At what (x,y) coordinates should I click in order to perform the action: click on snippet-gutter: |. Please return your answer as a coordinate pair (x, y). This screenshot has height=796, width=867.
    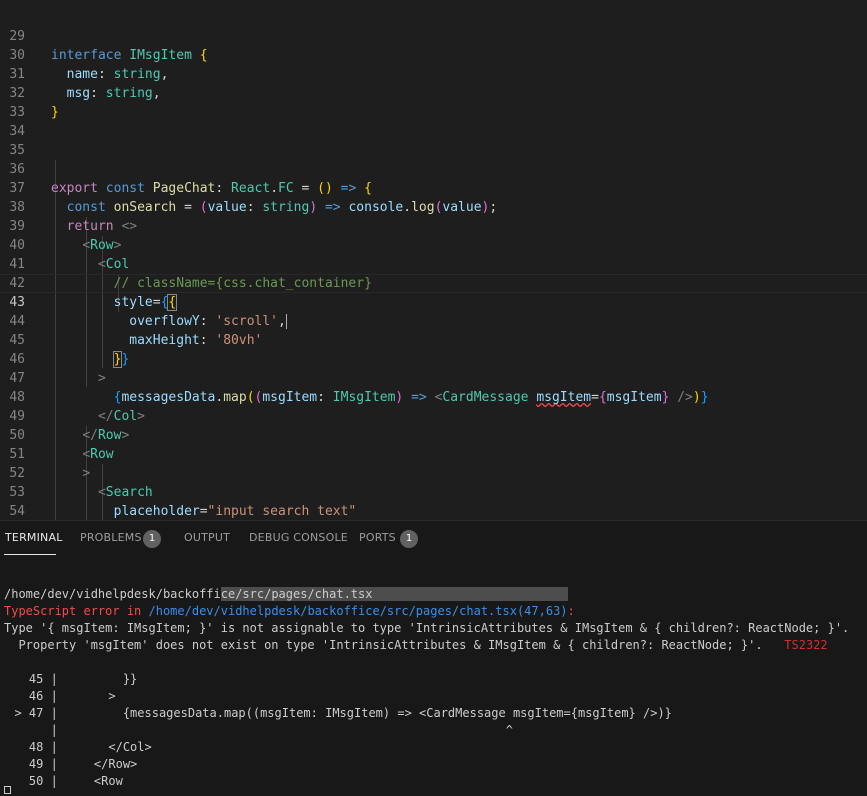
    Looking at the image, I should click on (29, 730).